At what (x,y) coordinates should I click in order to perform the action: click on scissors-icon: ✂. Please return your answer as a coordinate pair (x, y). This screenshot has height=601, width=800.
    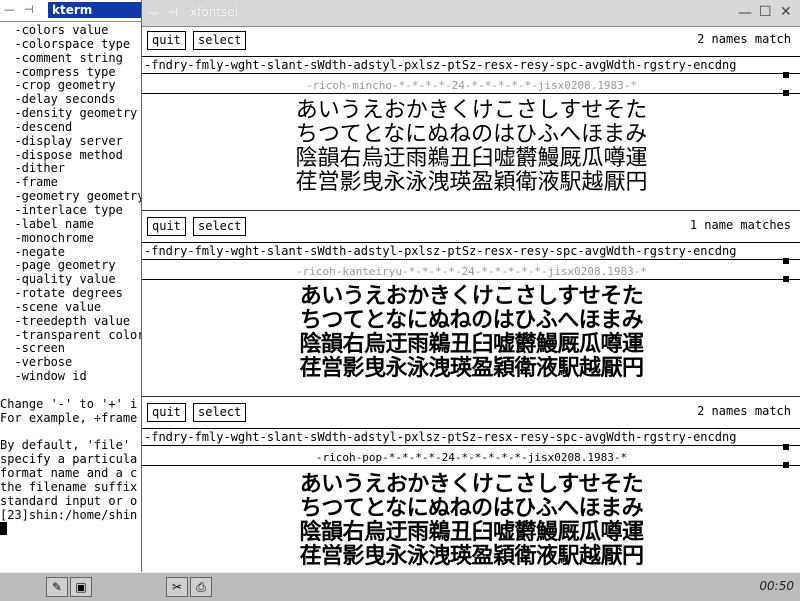
    Looking at the image, I should click on (177, 587).